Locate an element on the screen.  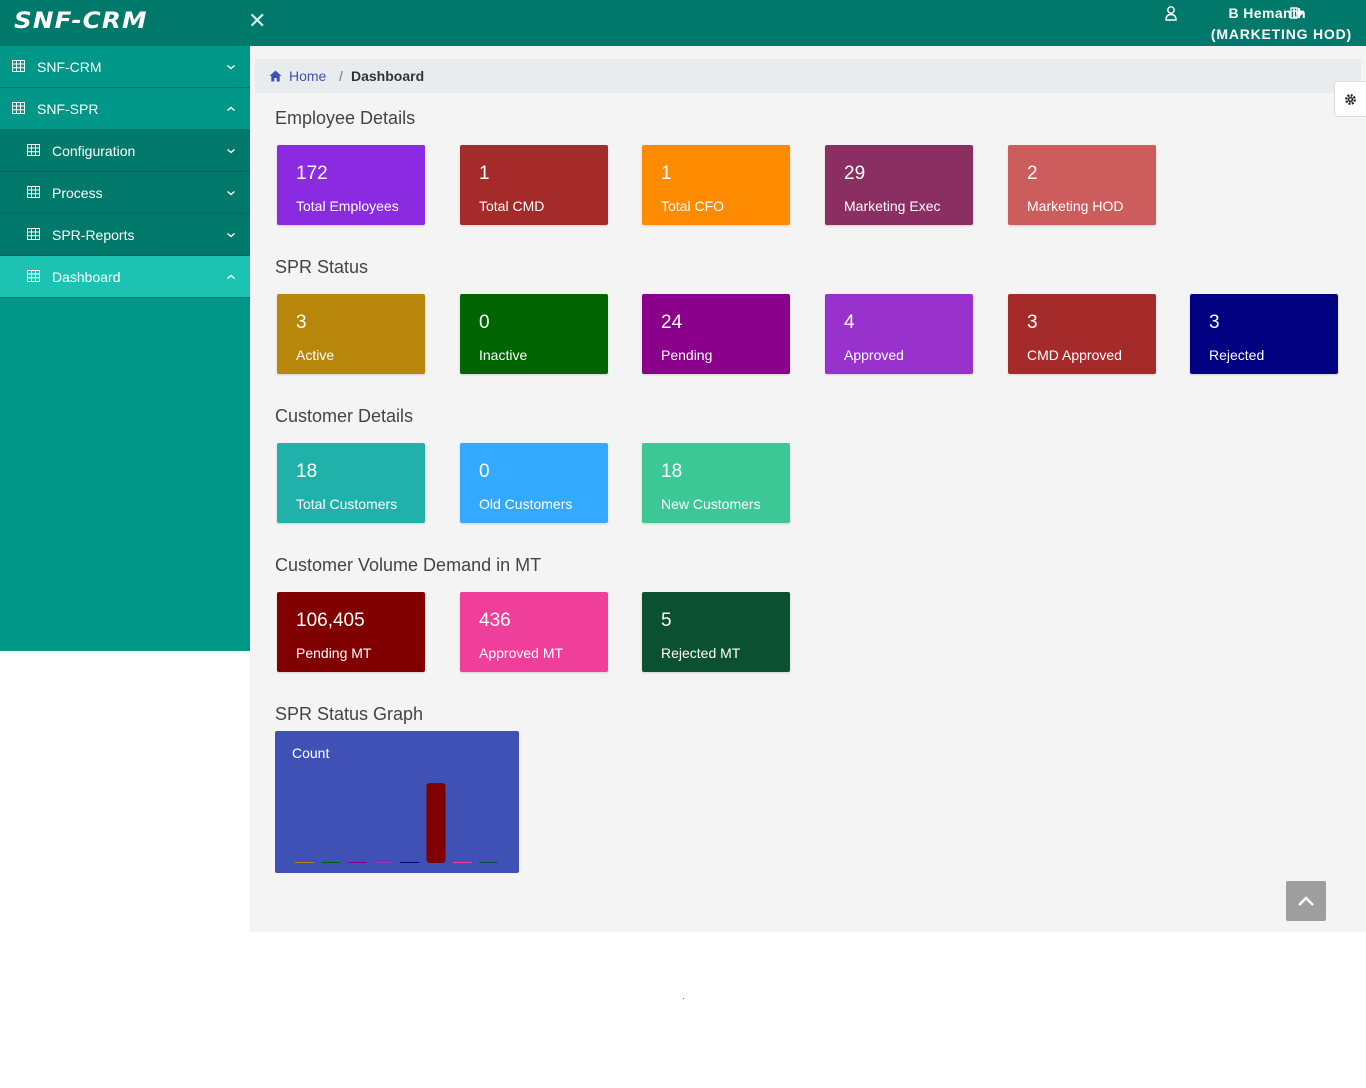
sidebar-item-snf-crm: SNF-CRM is located at coordinates (125, 67).